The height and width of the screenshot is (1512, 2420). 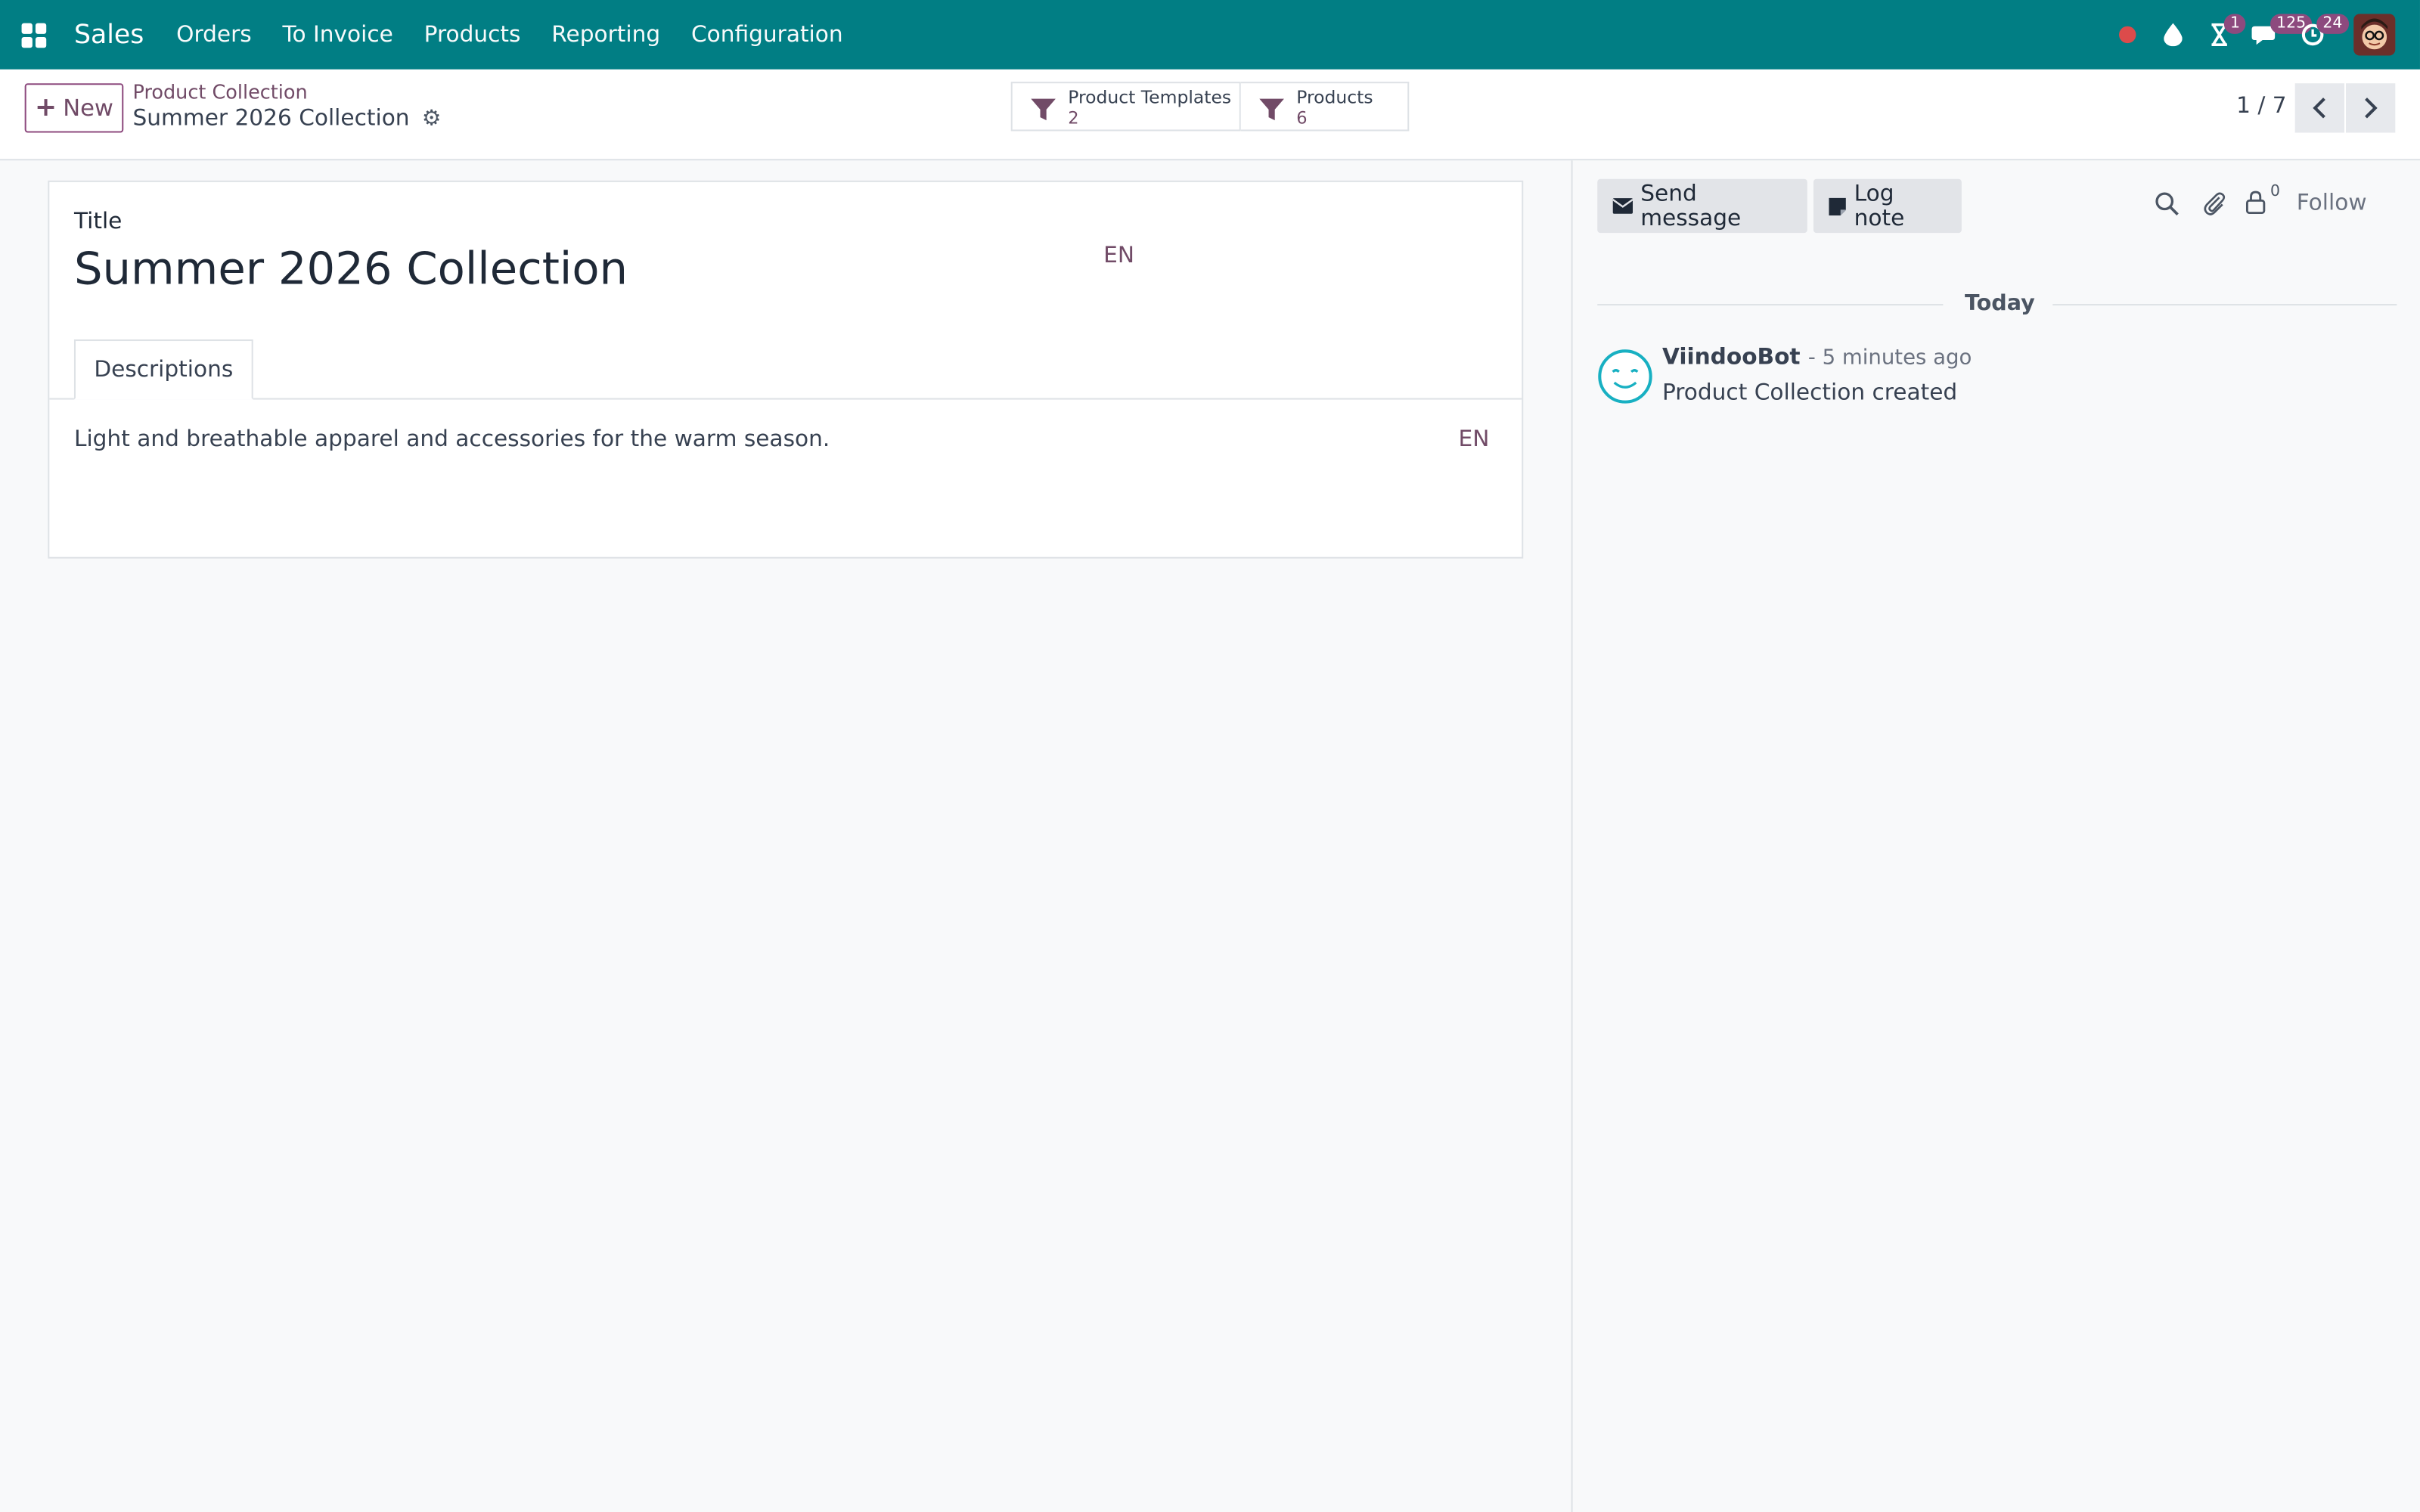 What do you see at coordinates (2221, 35) in the screenshot?
I see `hourglass-icon: 1` at bounding box center [2221, 35].